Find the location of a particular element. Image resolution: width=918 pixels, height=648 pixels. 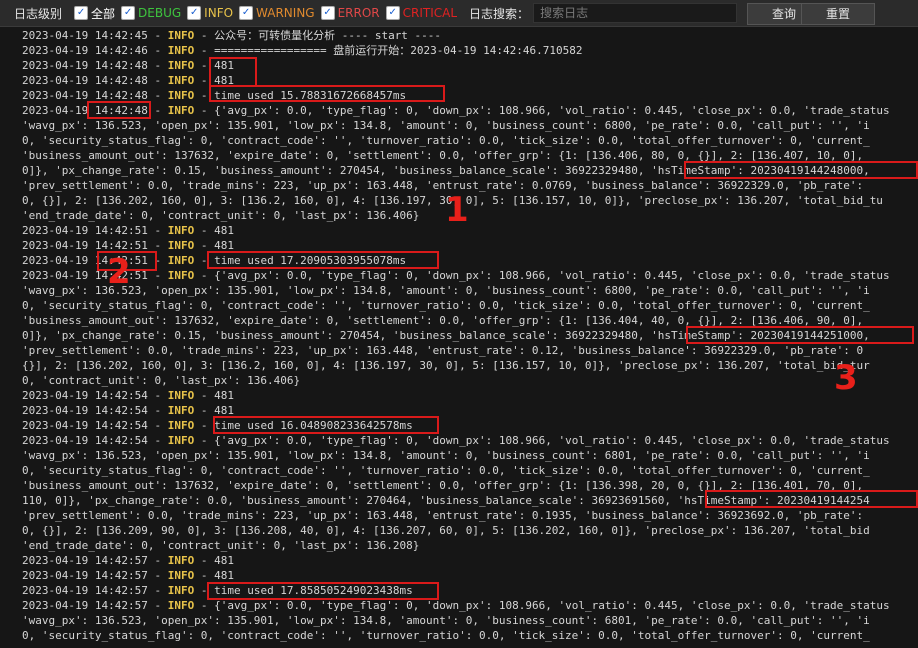

search-label: 日志搜索： is located at coordinates (499, 13).